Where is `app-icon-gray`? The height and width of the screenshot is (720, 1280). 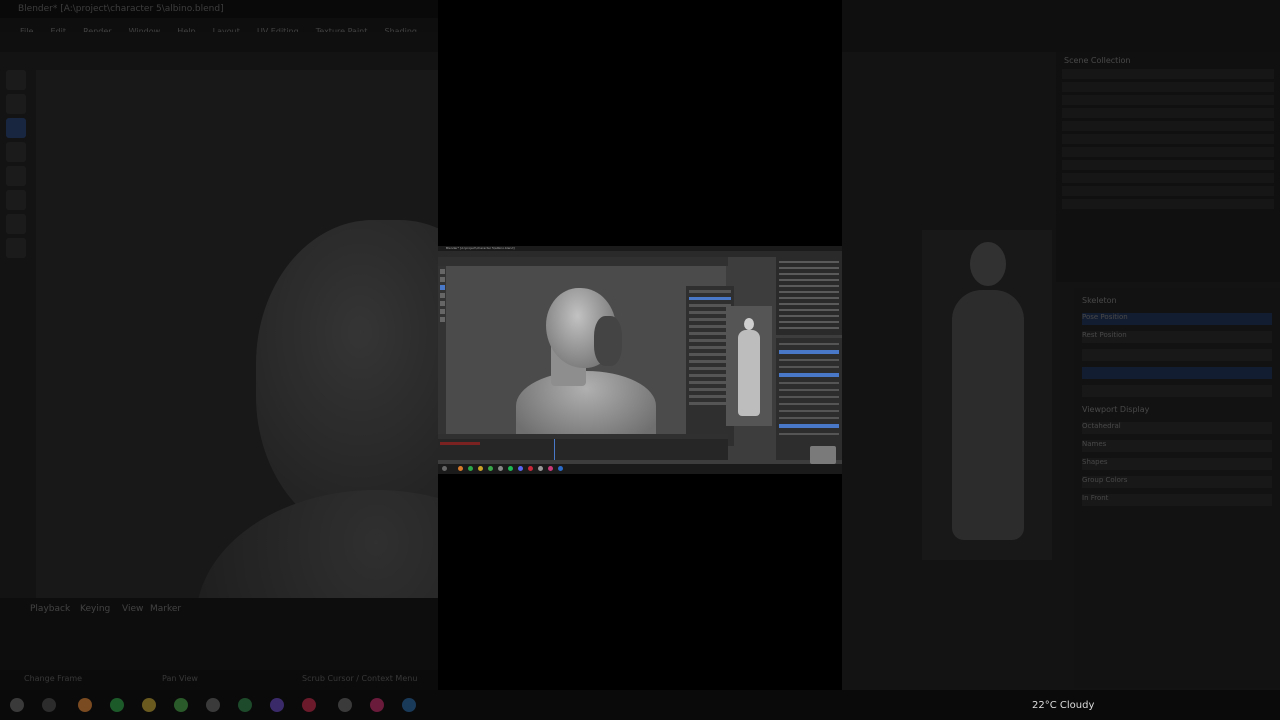
app-icon-gray is located at coordinates (213, 705).